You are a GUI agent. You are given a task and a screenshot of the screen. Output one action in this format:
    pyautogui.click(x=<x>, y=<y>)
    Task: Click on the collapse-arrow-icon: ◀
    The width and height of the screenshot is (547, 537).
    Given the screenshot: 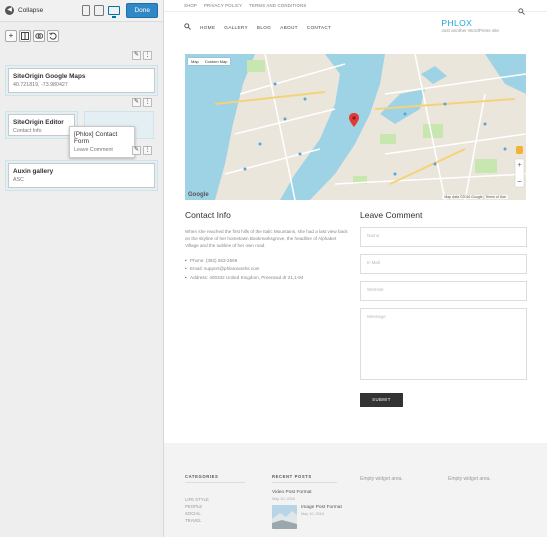 What is the action you would take?
    pyautogui.click(x=9, y=10)
    